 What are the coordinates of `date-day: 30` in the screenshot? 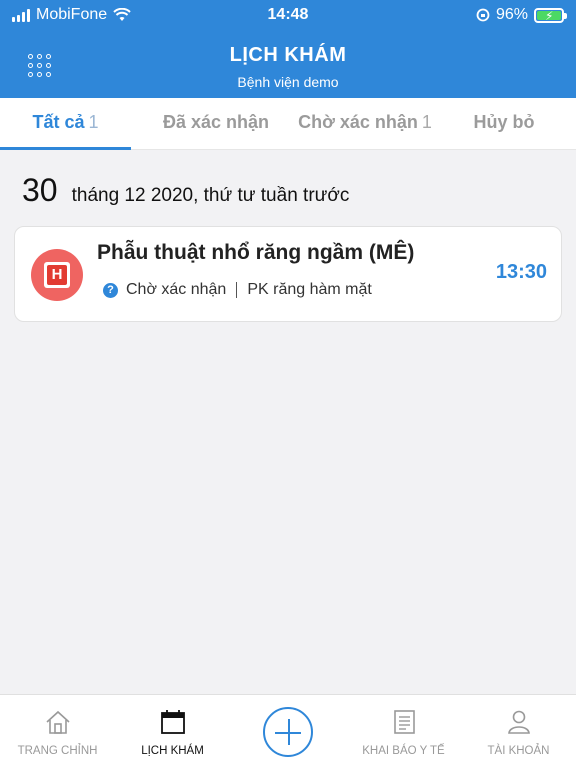 It's located at (40, 190).